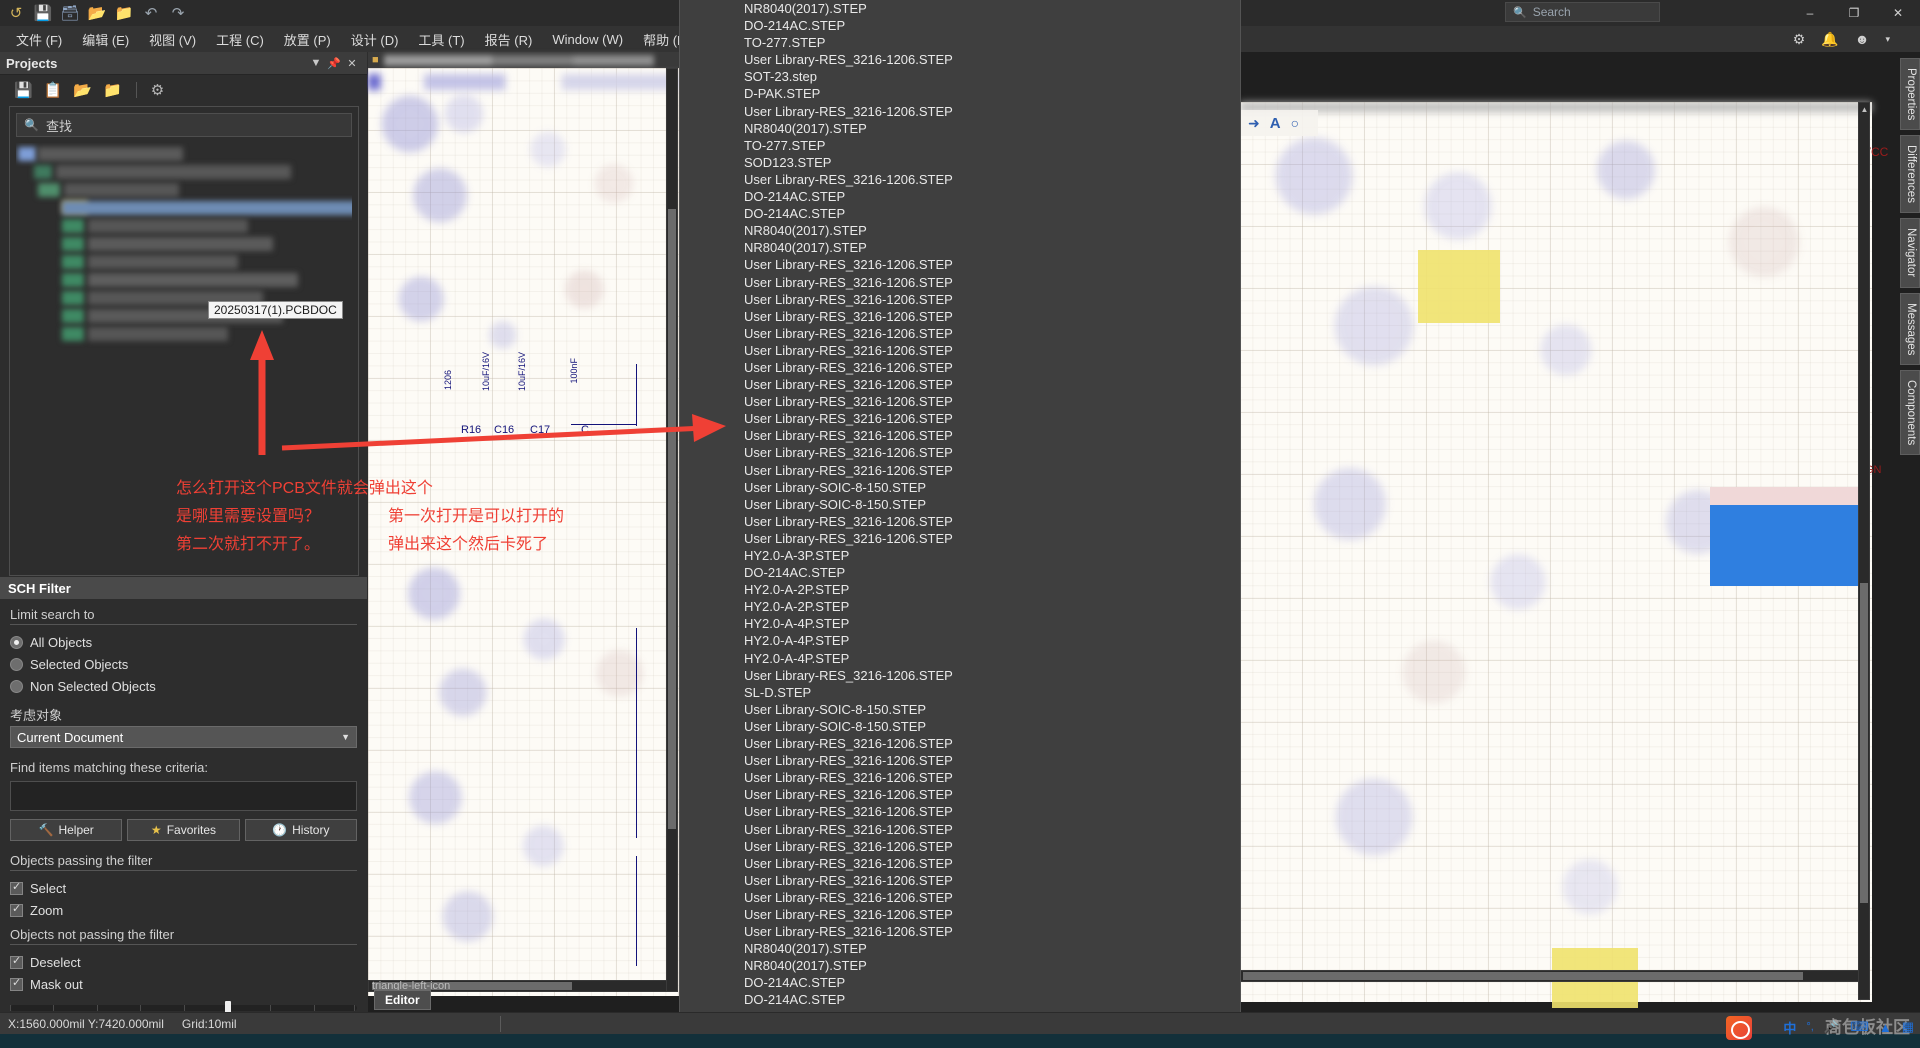 This screenshot has height=1048, width=1920. I want to click on tab-navigator: Navigator, so click(1910, 253).